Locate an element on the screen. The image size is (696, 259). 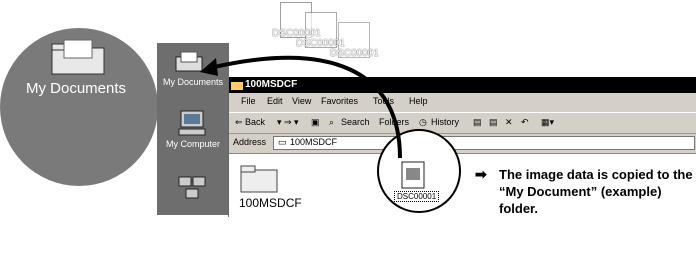
folder-icon is located at coordinates (78, 57).